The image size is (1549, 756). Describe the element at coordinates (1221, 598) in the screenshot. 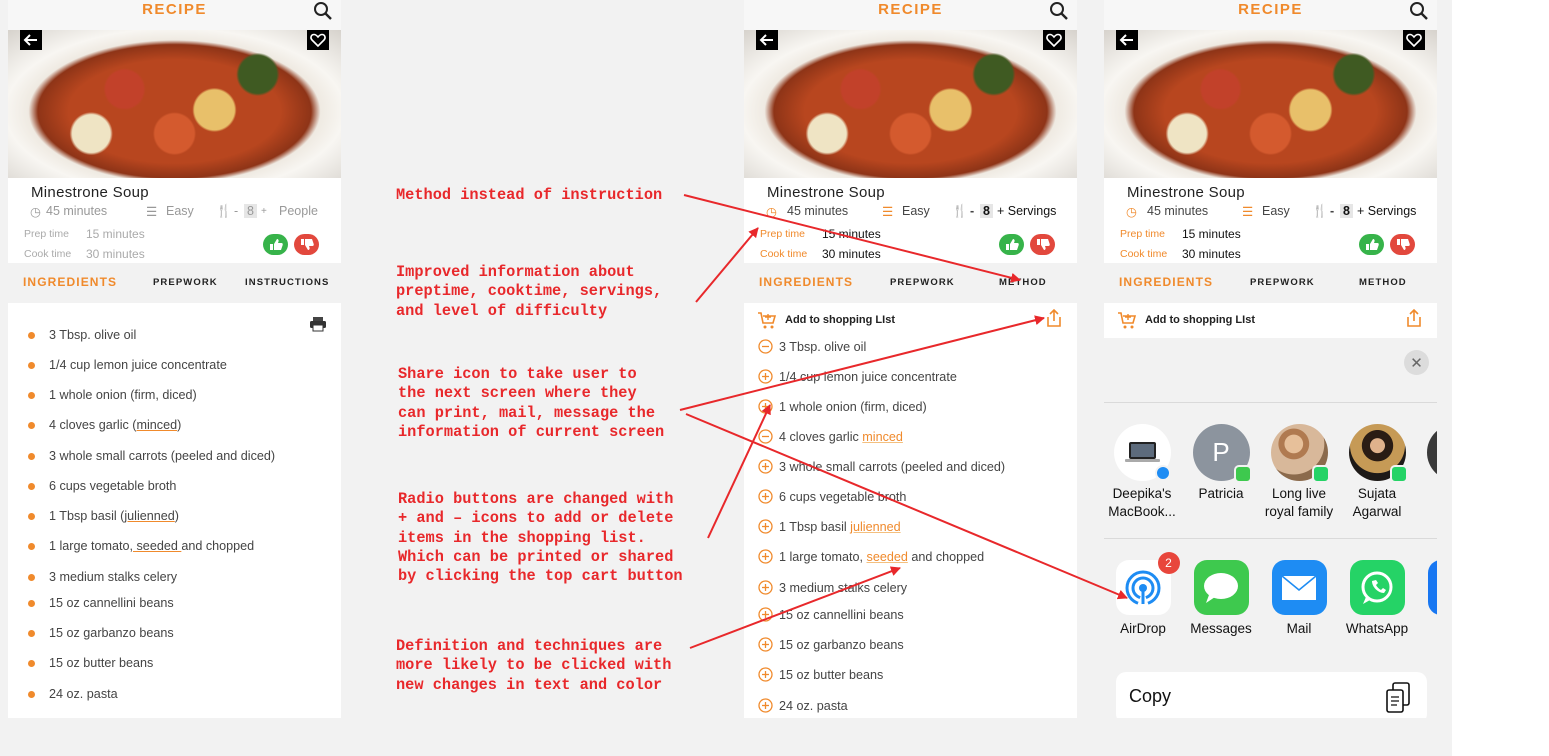

I see `share-app-messages: Messages` at that location.